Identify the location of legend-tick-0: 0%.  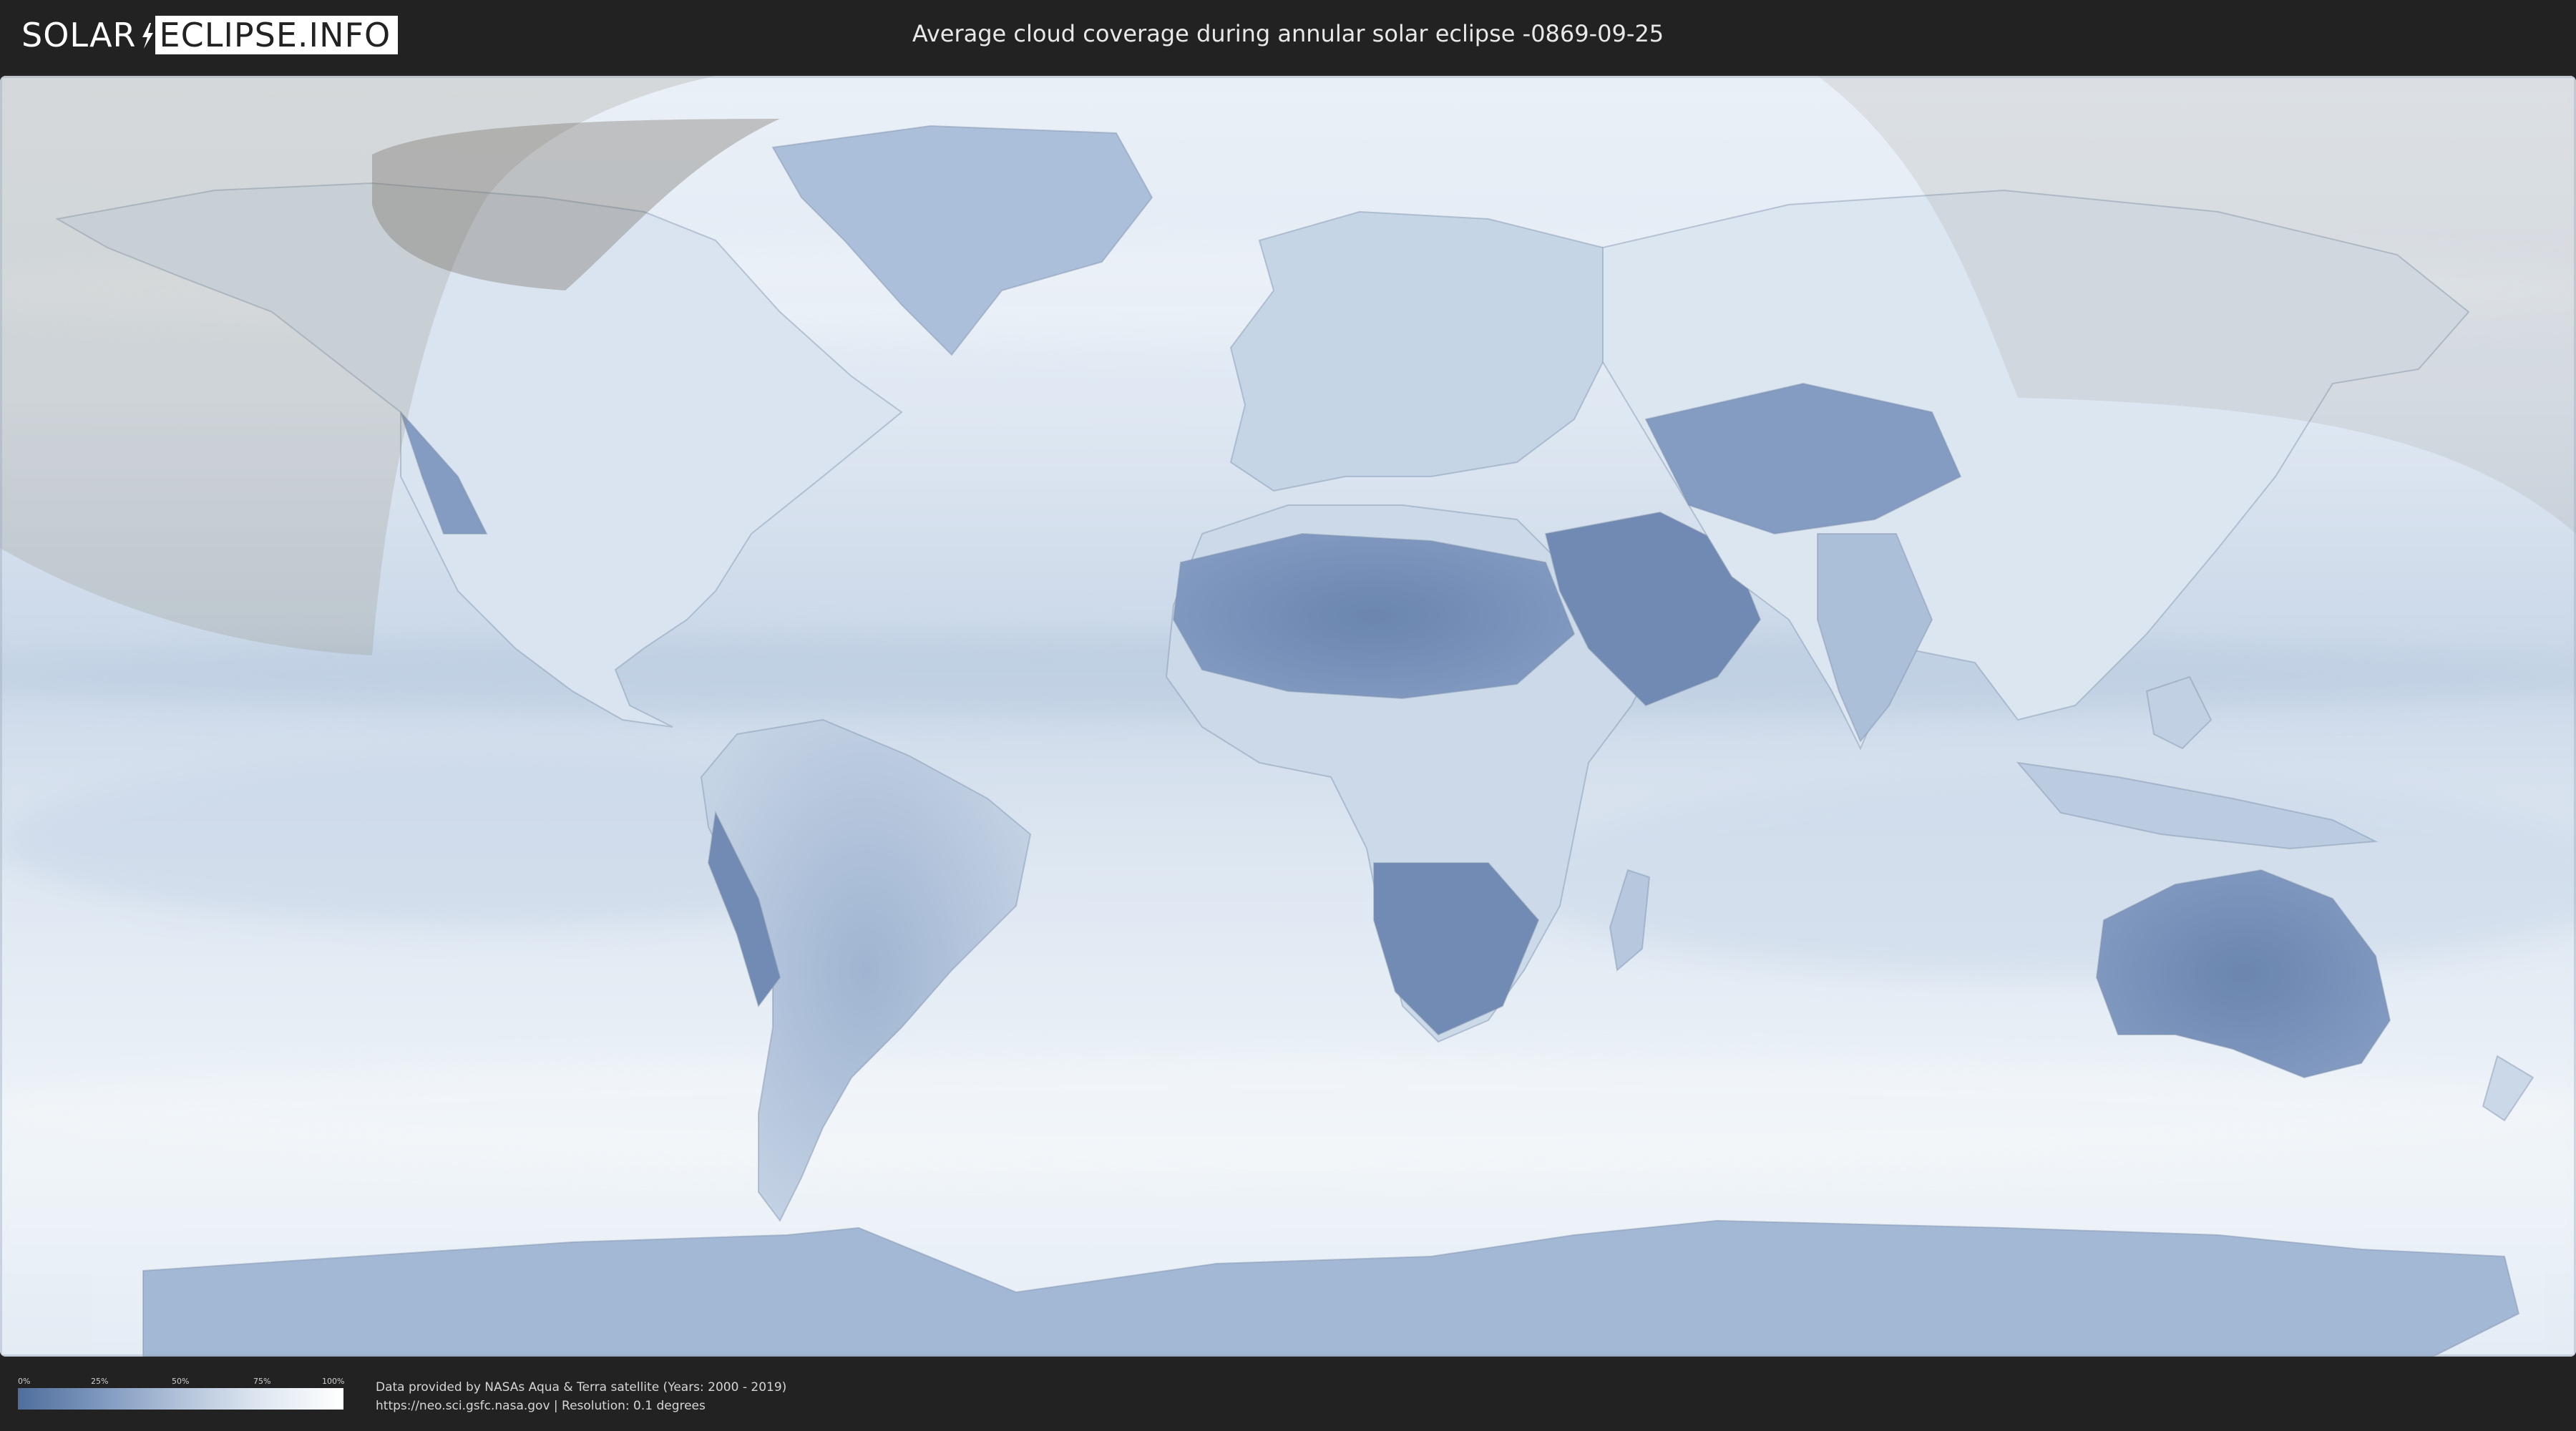
(24, 1382).